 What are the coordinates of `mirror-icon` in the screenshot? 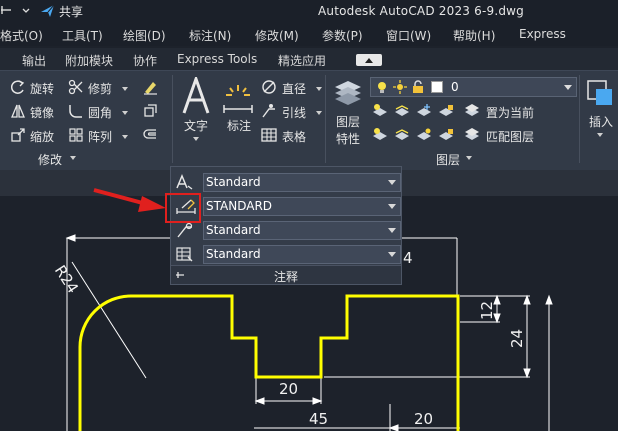 It's located at (18, 111).